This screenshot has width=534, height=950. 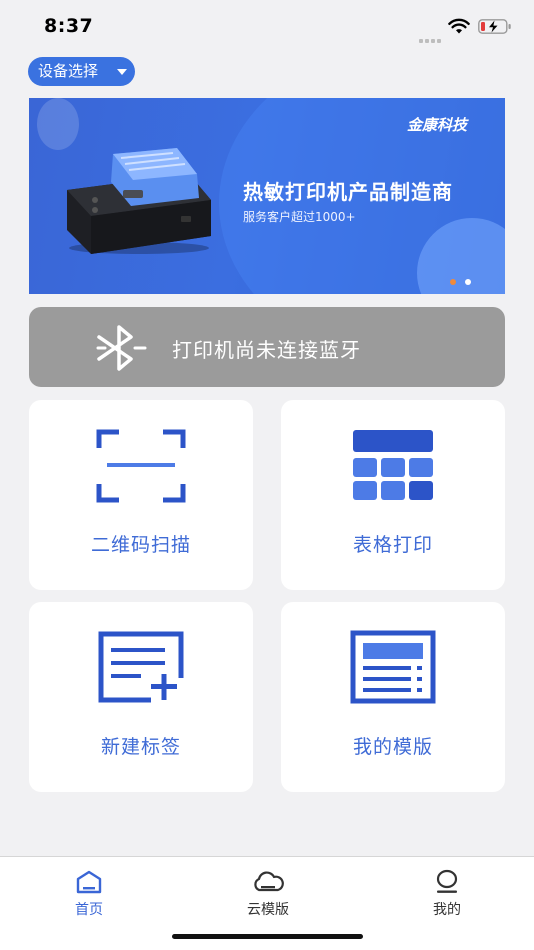 I want to click on tile-label: 我的模版, so click(x=392, y=747).